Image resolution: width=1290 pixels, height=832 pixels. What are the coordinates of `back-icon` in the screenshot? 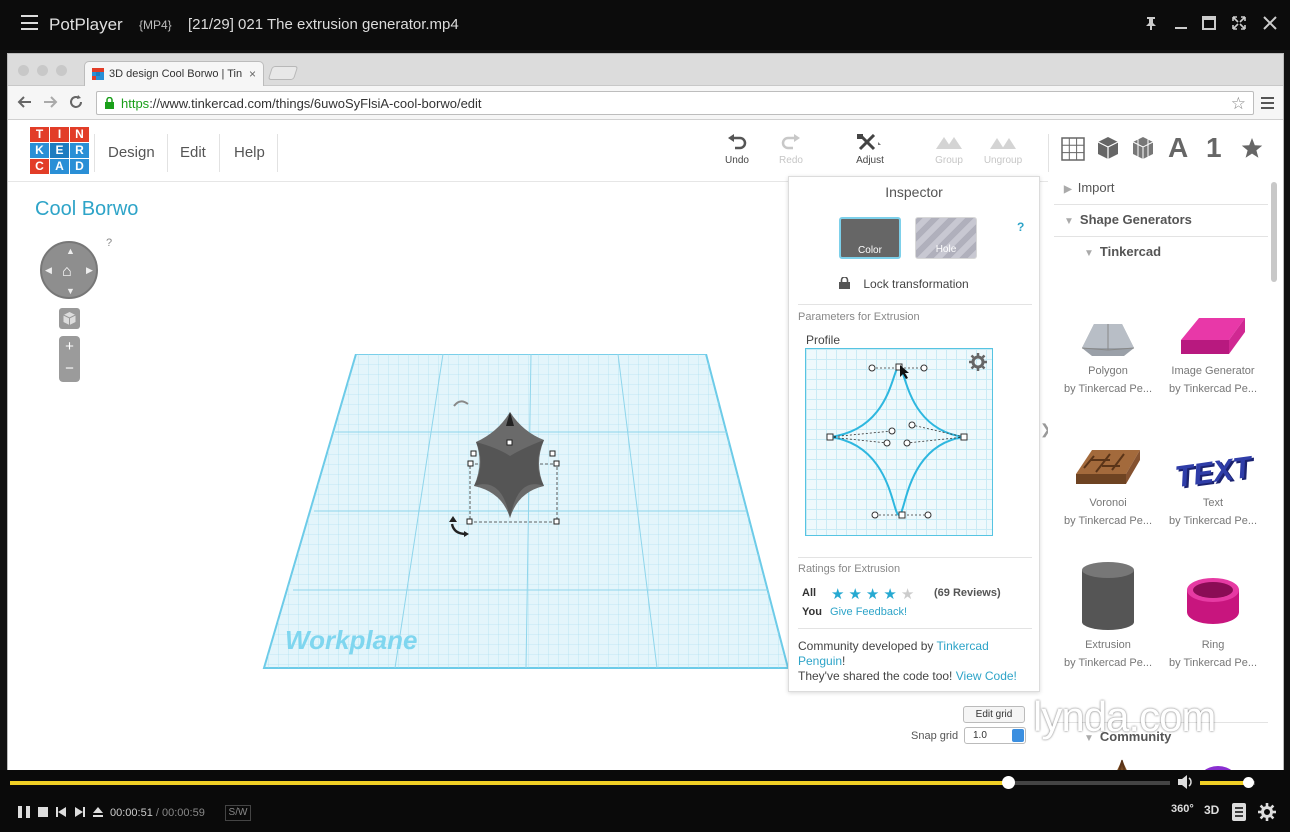 It's located at (25, 103).